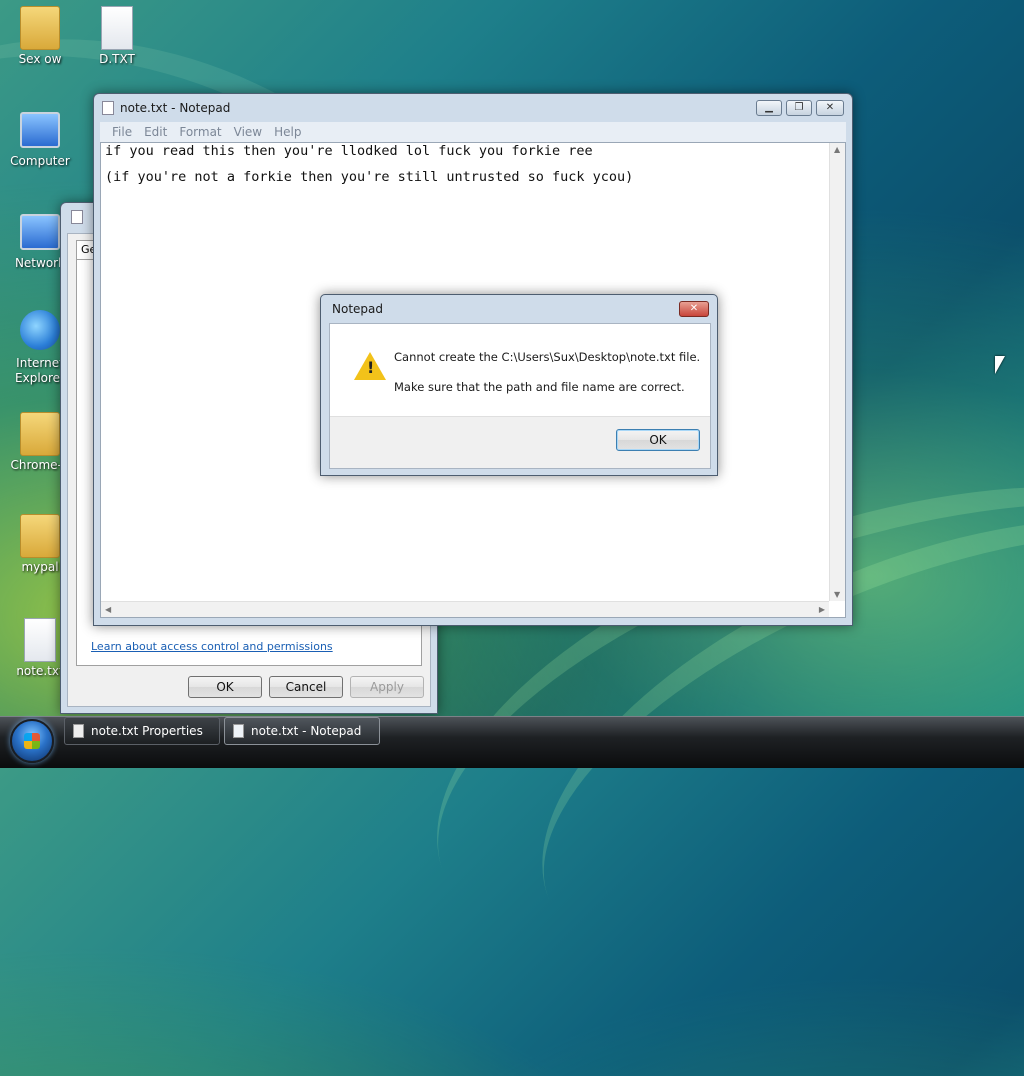  I want to click on mouse-cursor-icon, so click(1000, 365).